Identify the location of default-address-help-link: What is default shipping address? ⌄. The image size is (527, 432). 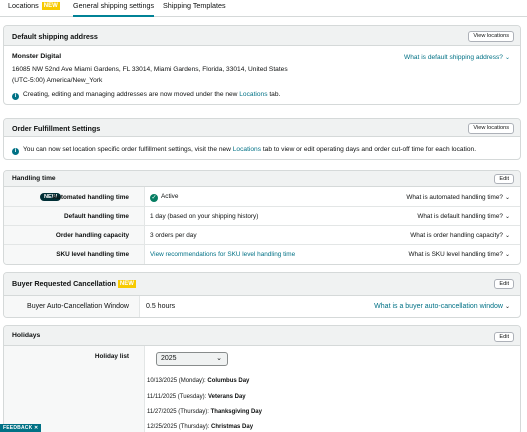
(457, 57).